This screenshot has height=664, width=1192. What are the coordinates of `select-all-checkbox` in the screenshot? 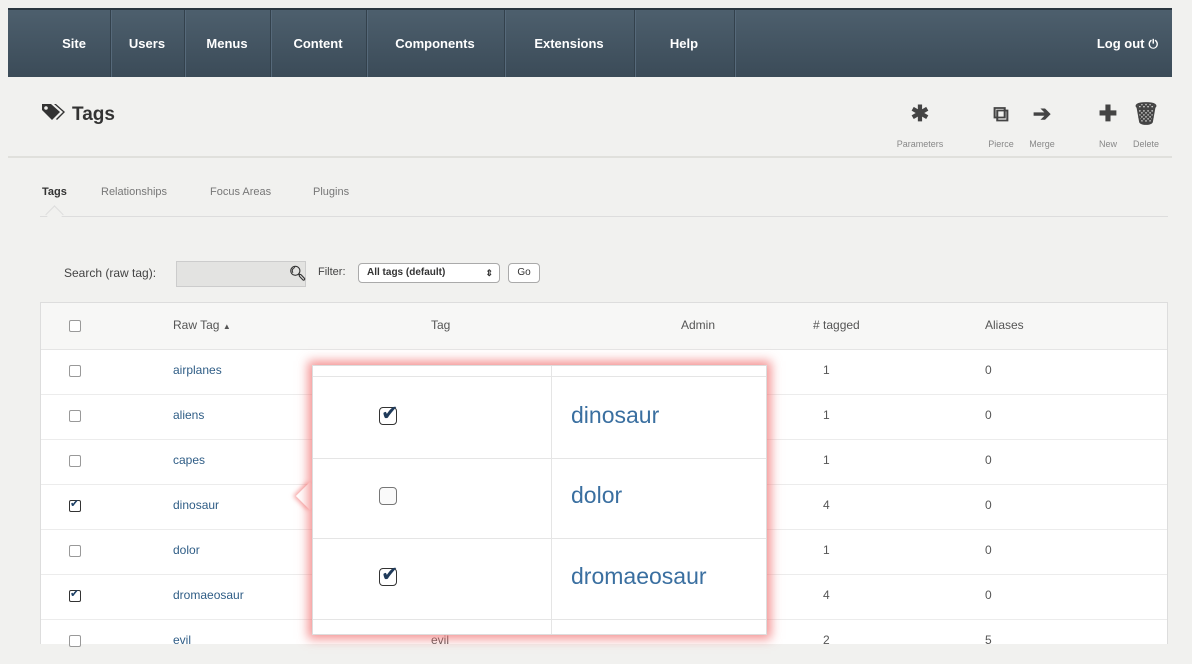 It's located at (75, 326).